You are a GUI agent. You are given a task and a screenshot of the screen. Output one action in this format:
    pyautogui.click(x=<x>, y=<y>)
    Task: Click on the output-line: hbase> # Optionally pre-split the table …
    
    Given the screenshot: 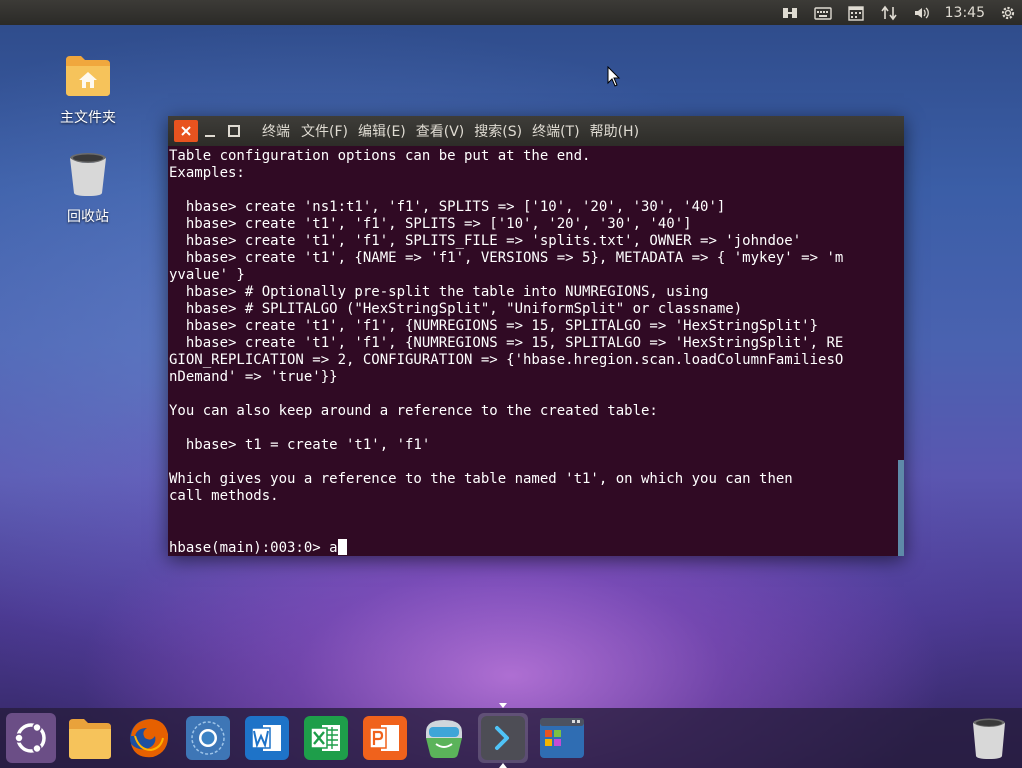 What is the action you would take?
    pyautogui.click(x=439, y=292)
    